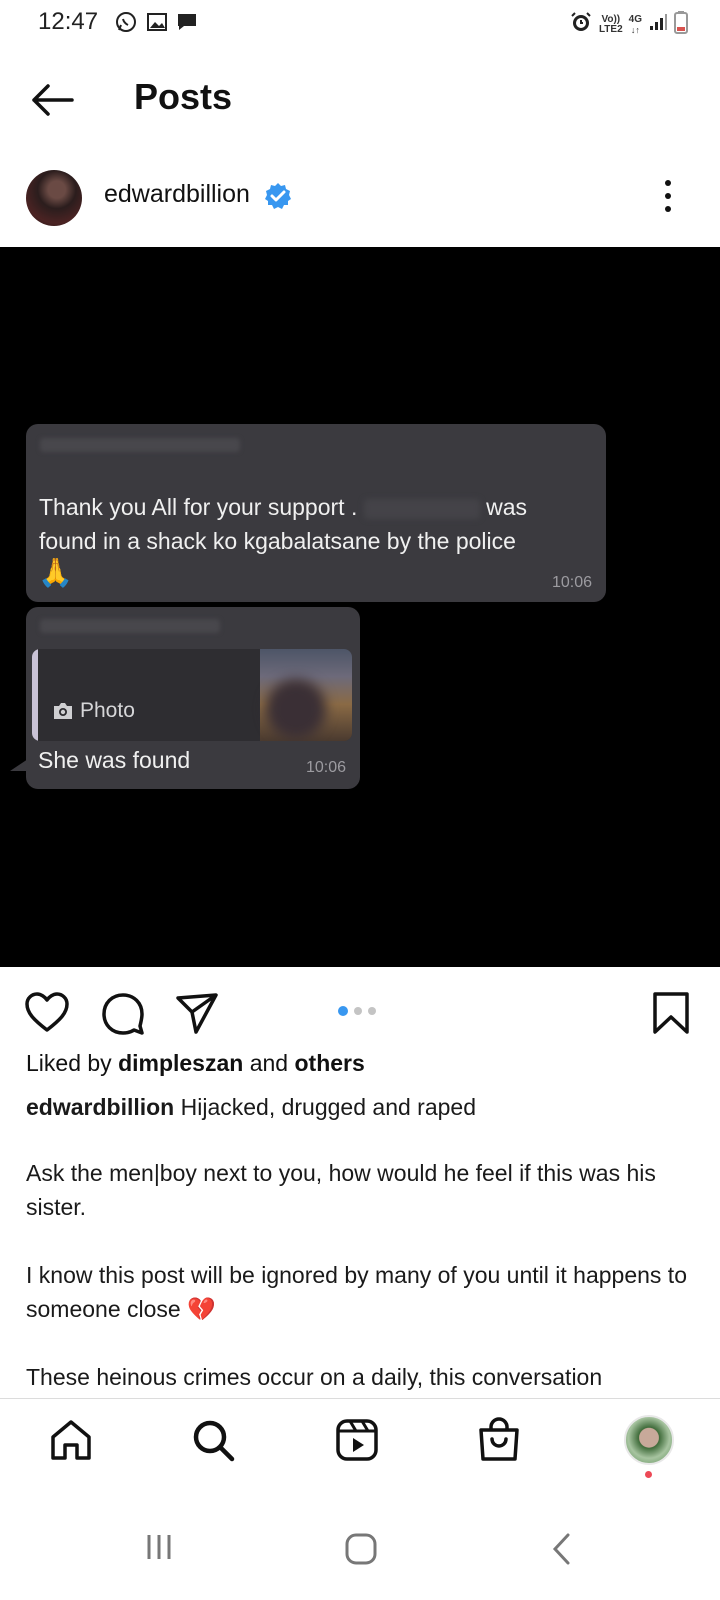  I want to click on chat-bubble-2: Photo She was found 10:06, so click(185, 698).